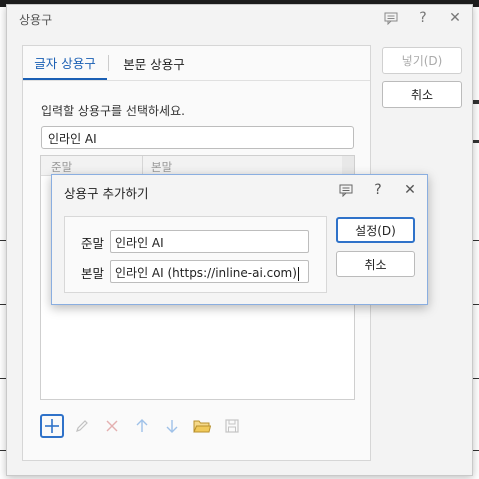 The image size is (479, 479). What do you see at coordinates (209, 241) in the screenshot?
I see `short-input: 인라인 AI` at bounding box center [209, 241].